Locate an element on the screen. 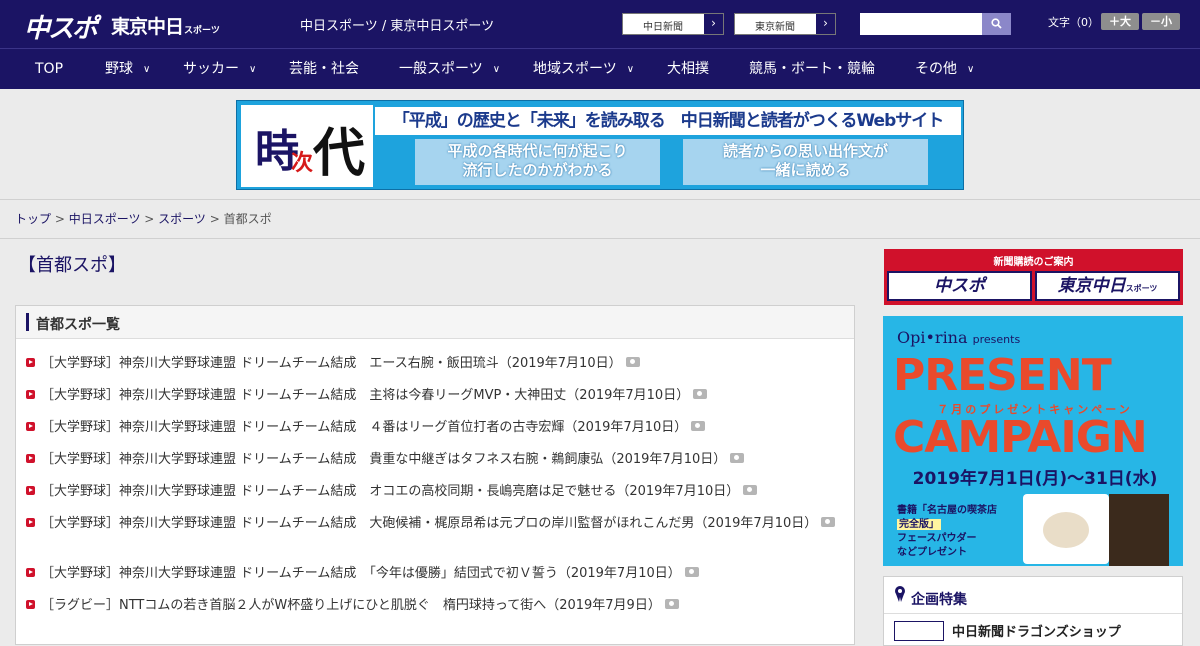  tokyo-chunichi-logo: 東京中日スポーツ is located at coordinates (165, 25).